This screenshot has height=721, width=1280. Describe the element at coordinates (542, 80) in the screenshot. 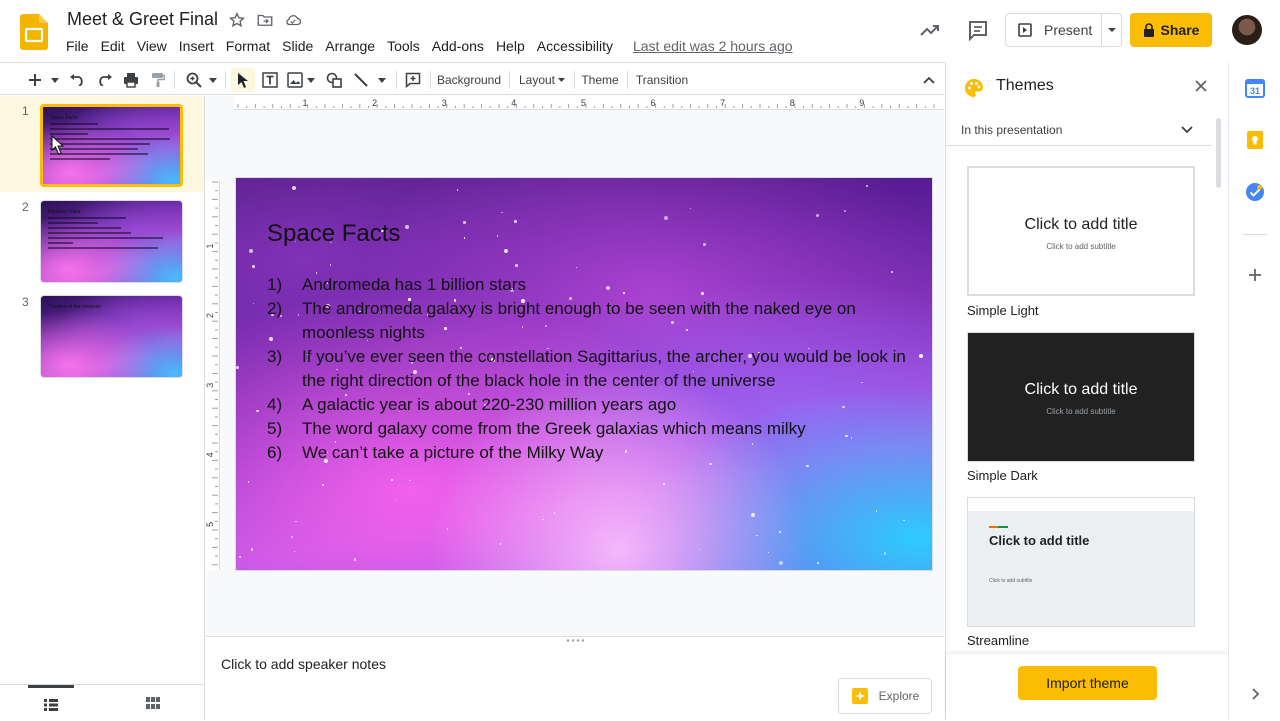

I see `layout-button: Layout` at that location.